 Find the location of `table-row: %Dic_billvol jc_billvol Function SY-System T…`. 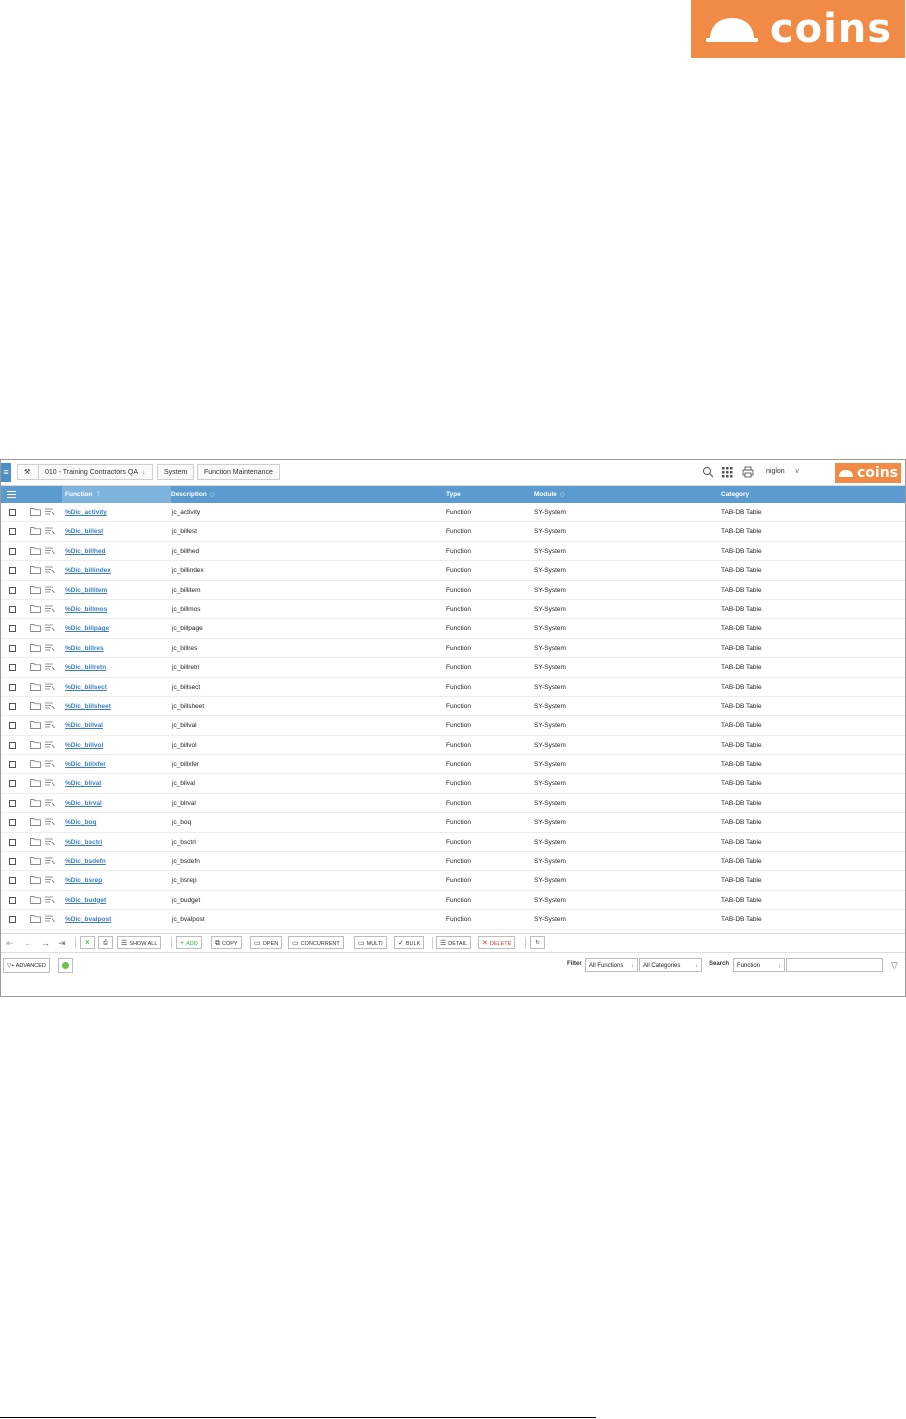

table-row: %Dic_billvol jc_billvol Function SY-System T… is located at coordinates (453, 746).